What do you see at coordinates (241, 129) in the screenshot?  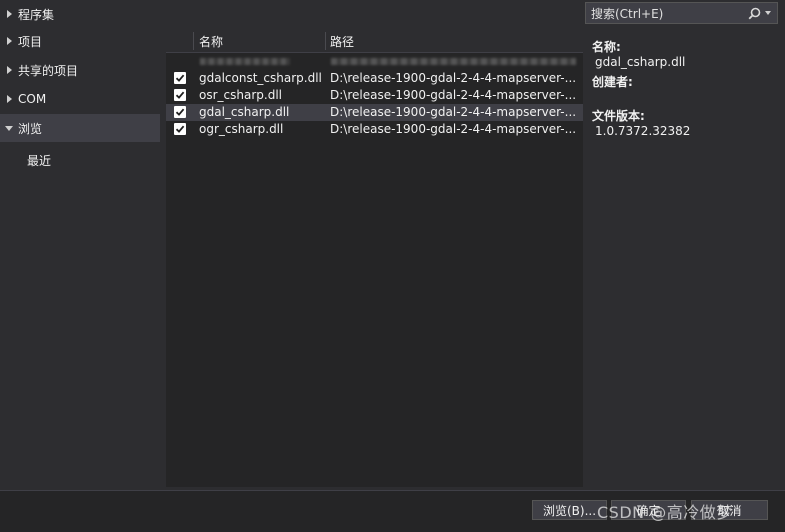 I see `row-name: ogr_csharp.dll` at bounding box center [241, 129].